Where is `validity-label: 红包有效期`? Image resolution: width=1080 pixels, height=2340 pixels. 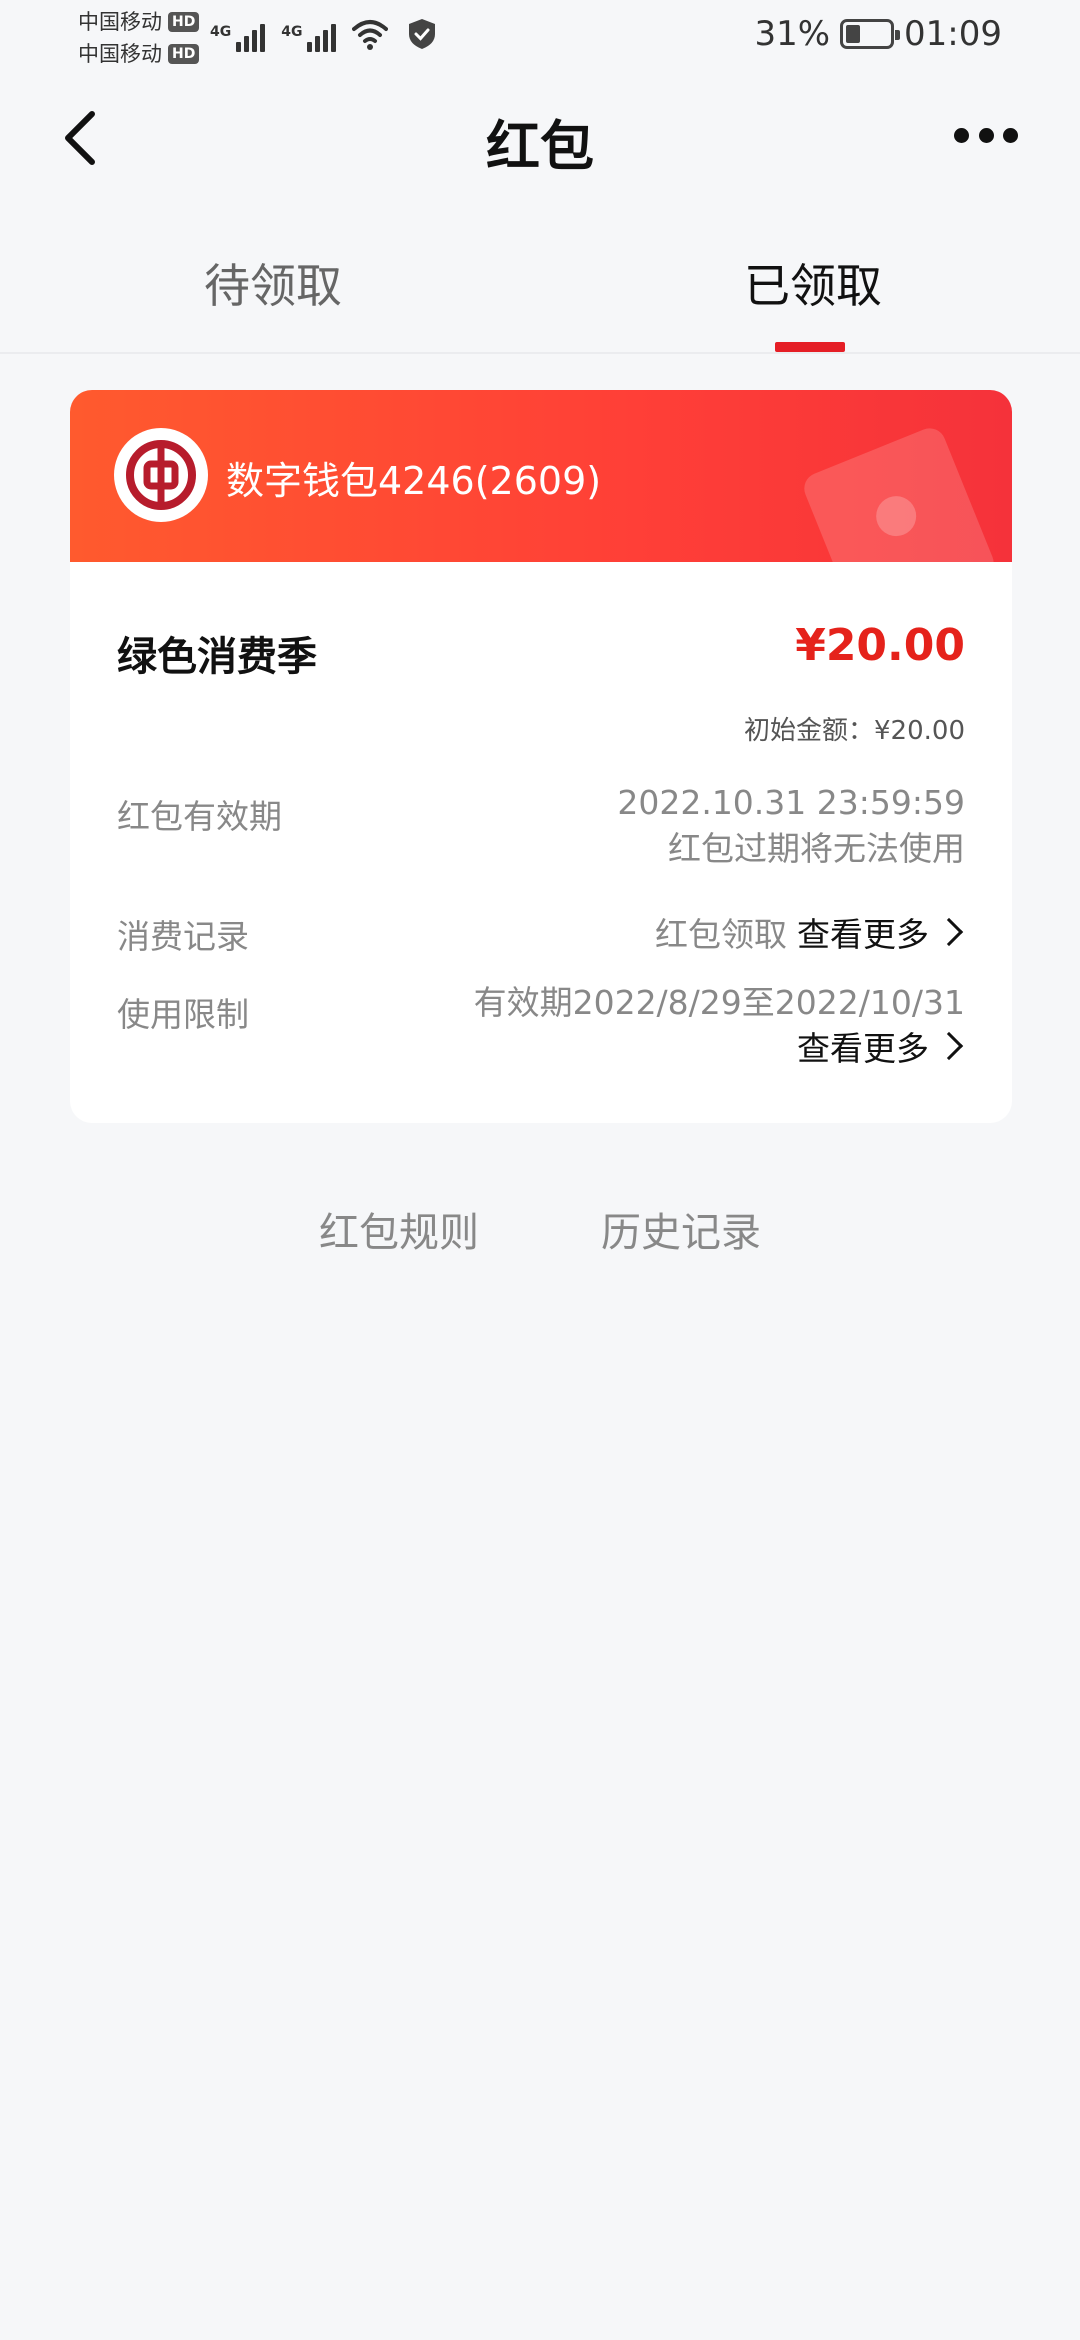 validity-label: 红包有效期 is located at coordinates (199, 816).